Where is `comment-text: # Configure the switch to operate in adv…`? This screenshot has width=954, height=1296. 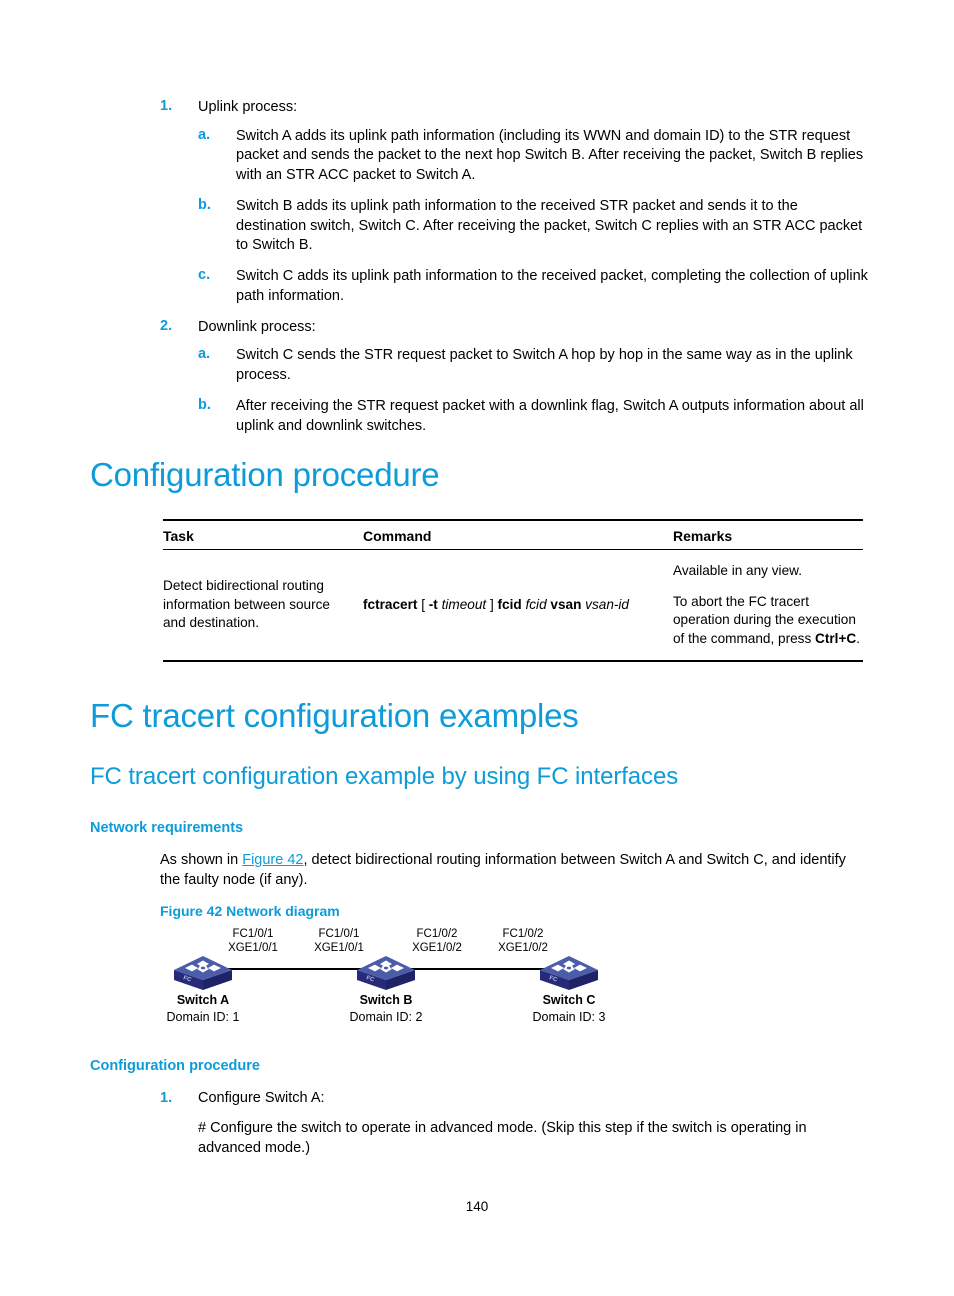 comment-text: # Configure the switch to operate in adv… is located at coordinates (515, 1139).